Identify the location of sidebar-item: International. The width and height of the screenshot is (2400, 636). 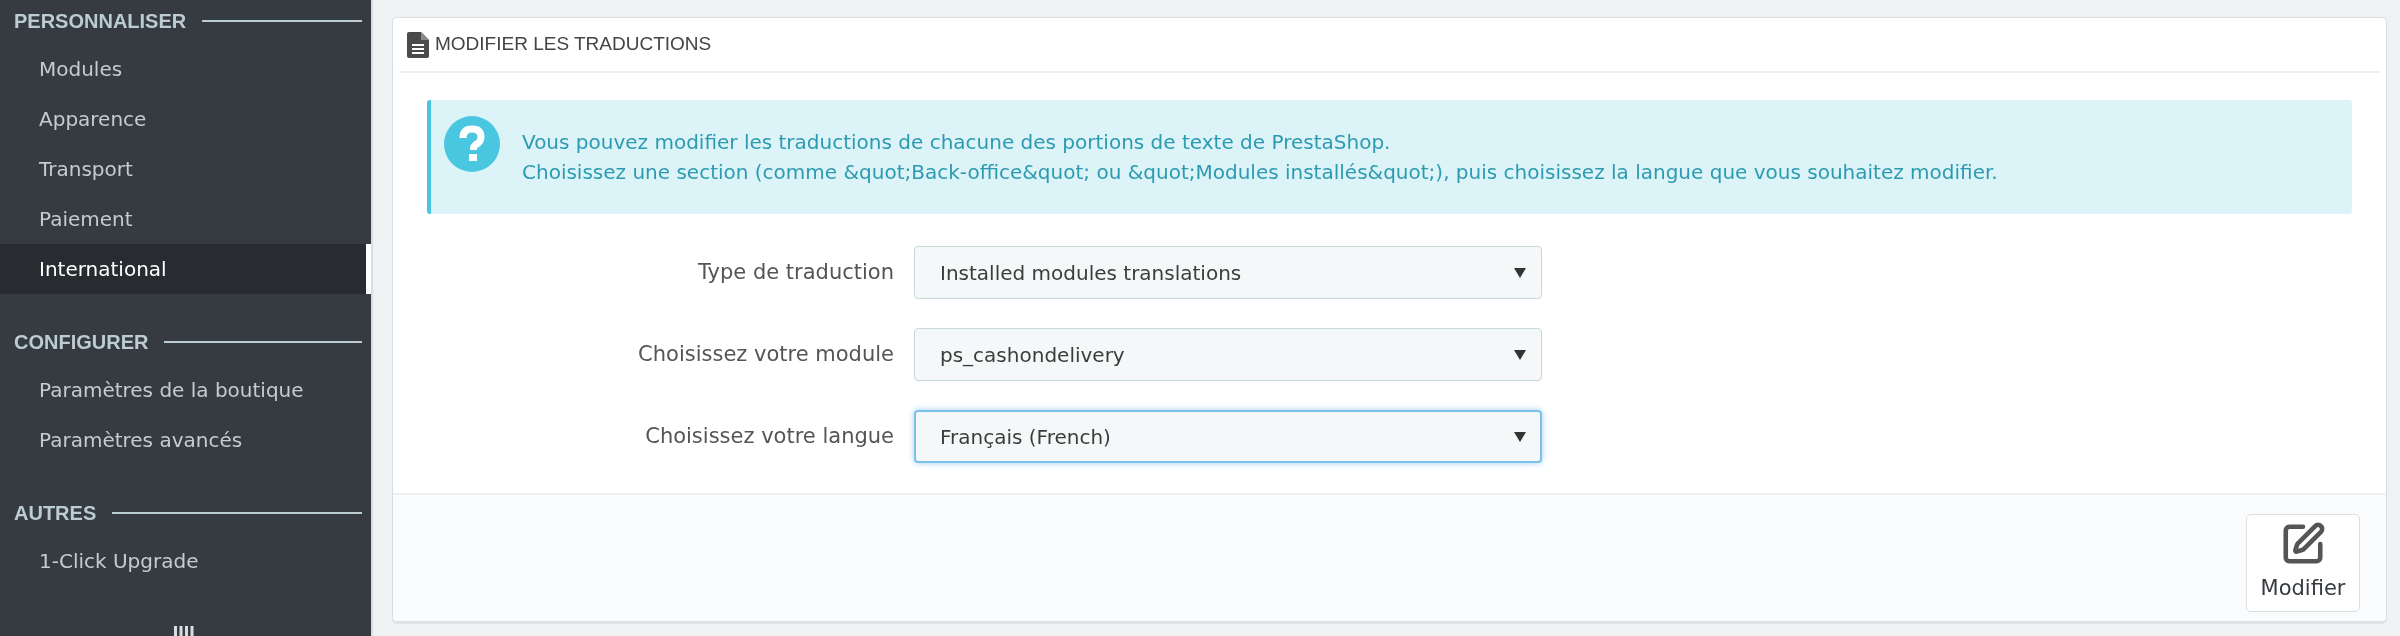
(185, 269).